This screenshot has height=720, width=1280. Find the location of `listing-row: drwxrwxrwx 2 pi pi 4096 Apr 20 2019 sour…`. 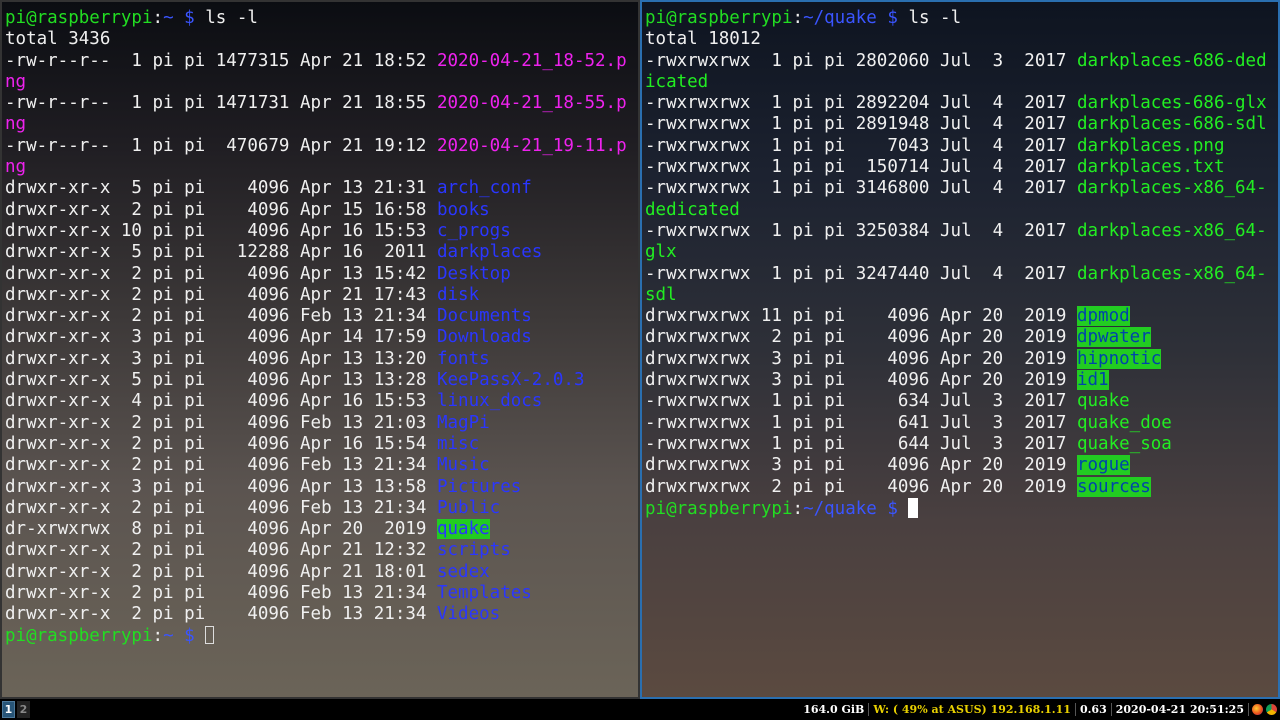

listing-row: drwxrwxrwx 2 pi pi 4096 Apr 20 2019 sour… is located at coordinates (960, 487).